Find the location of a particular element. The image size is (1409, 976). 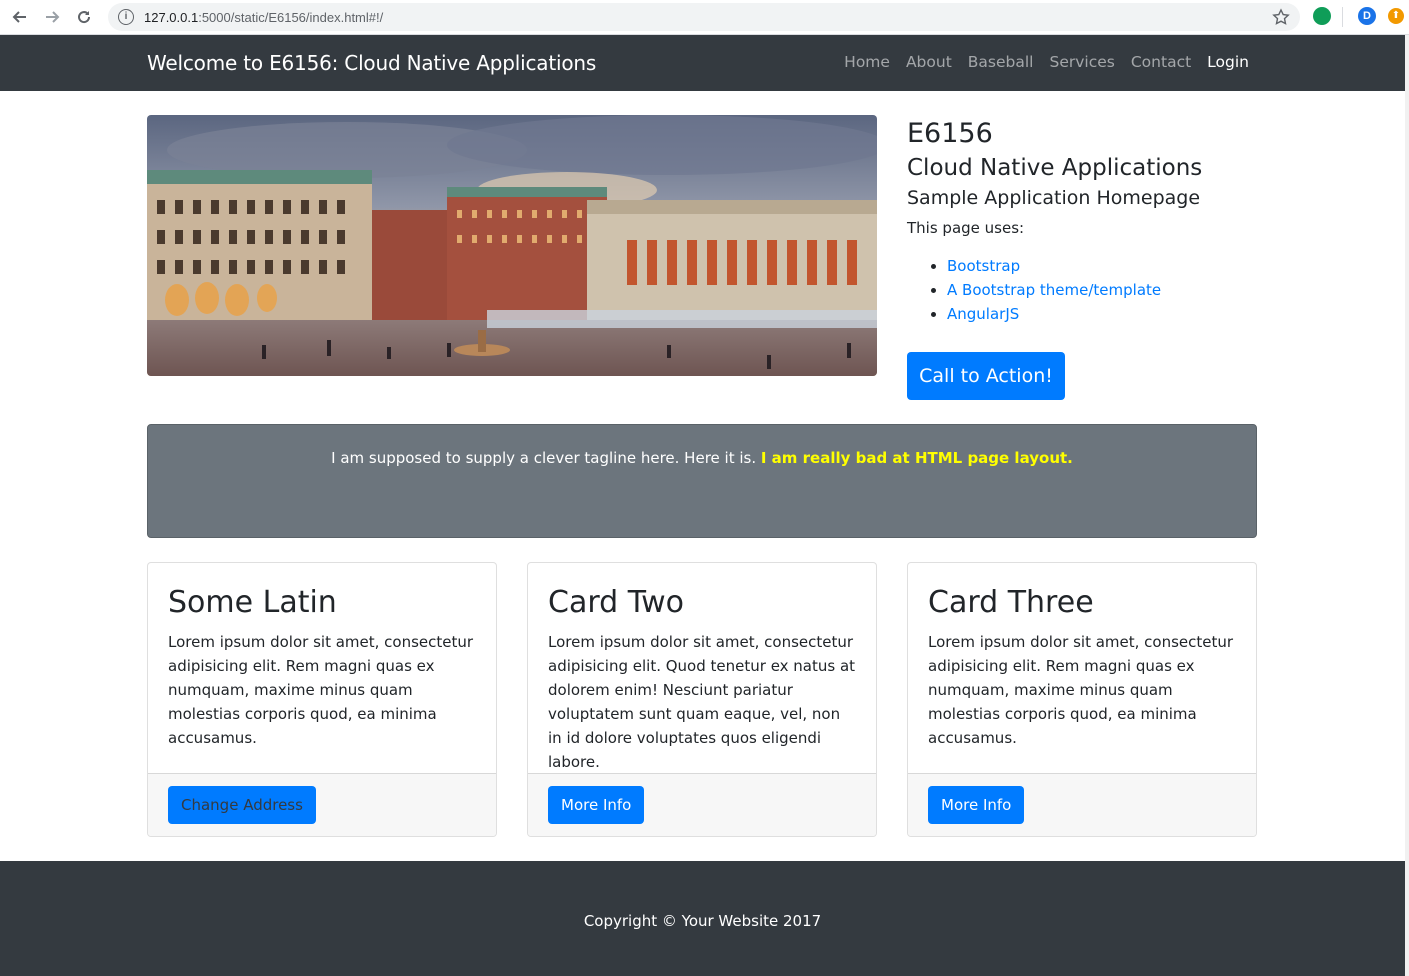

hero-image is located at coordinates (512, 245).